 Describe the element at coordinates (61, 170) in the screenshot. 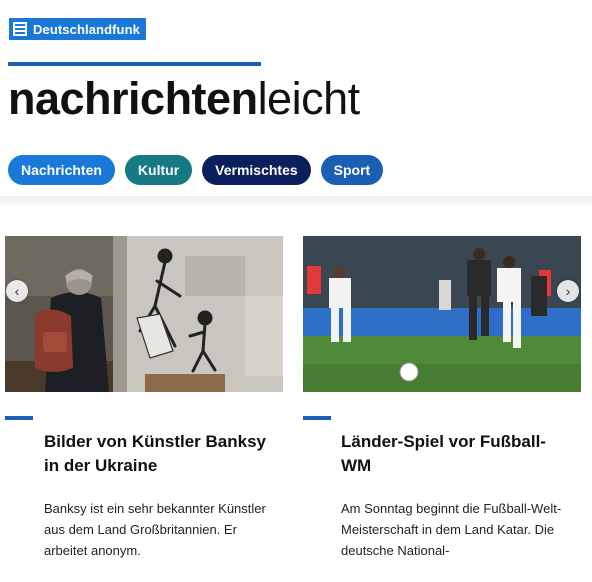

I see `nav-nachrichten: Nachrichten` at that location.